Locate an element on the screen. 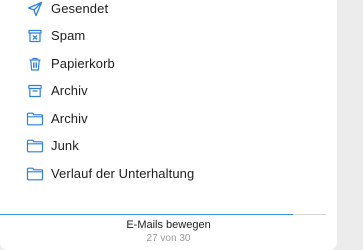 This screenshot has width=363, height=250. folder-item-spam: Spam is located at coordinates (168, 35).